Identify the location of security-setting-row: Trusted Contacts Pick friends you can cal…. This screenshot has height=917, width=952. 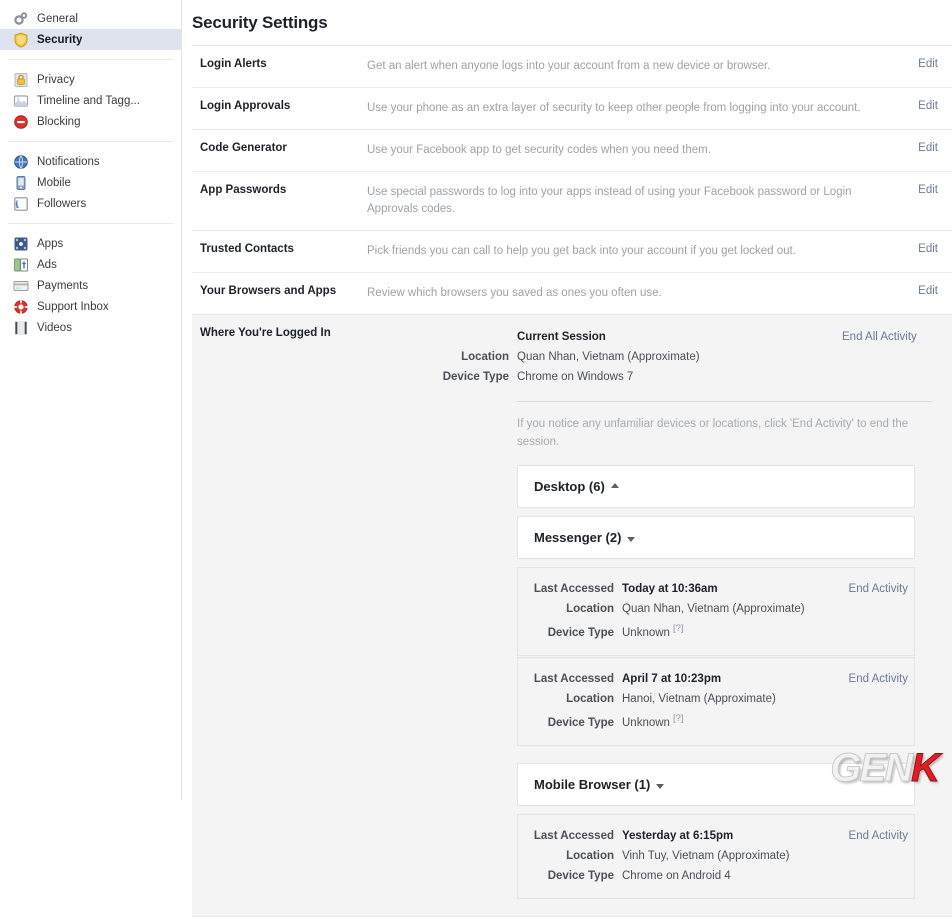
(572, 252).